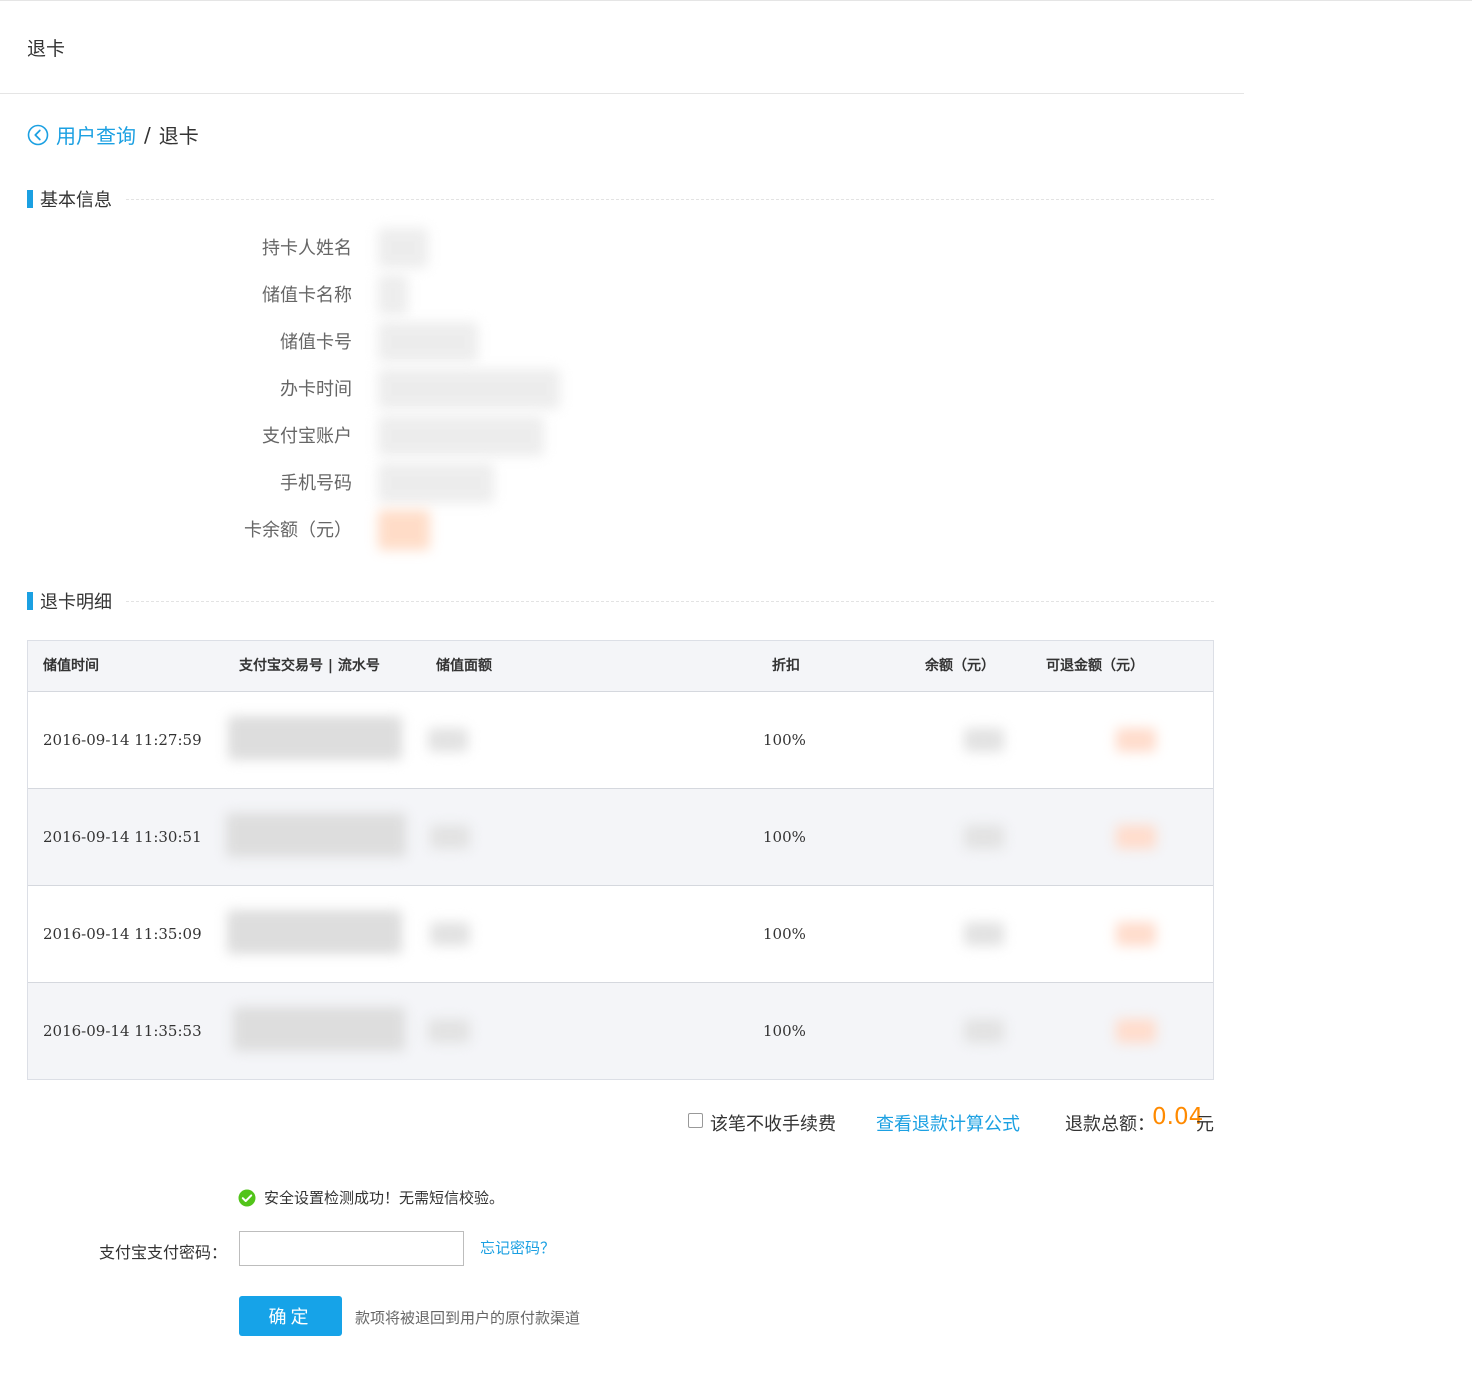 This screenshot has width=1472, height=1377. I want to click on info-label: 储值卡名称, so click(307, 295).